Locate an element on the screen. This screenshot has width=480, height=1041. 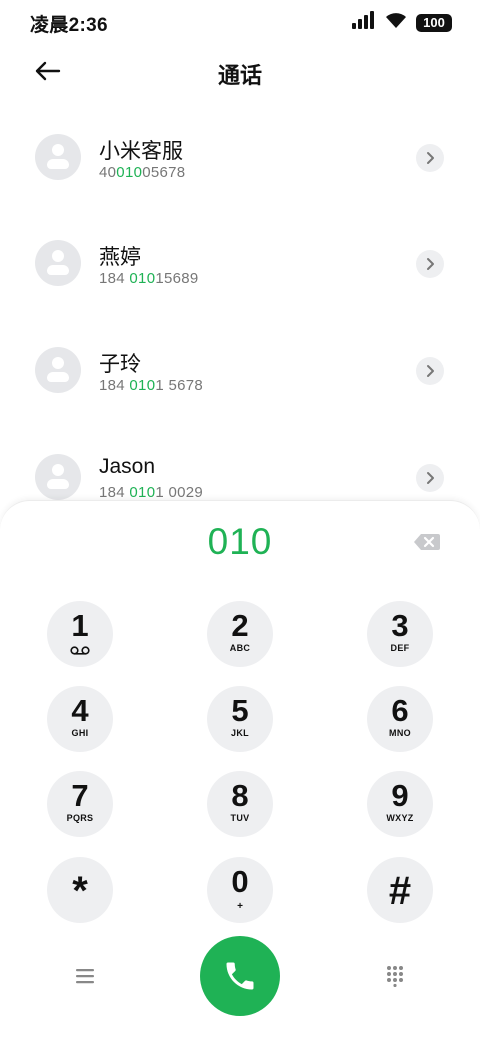
key-0: 0 + is located at coordinates (240, 890).